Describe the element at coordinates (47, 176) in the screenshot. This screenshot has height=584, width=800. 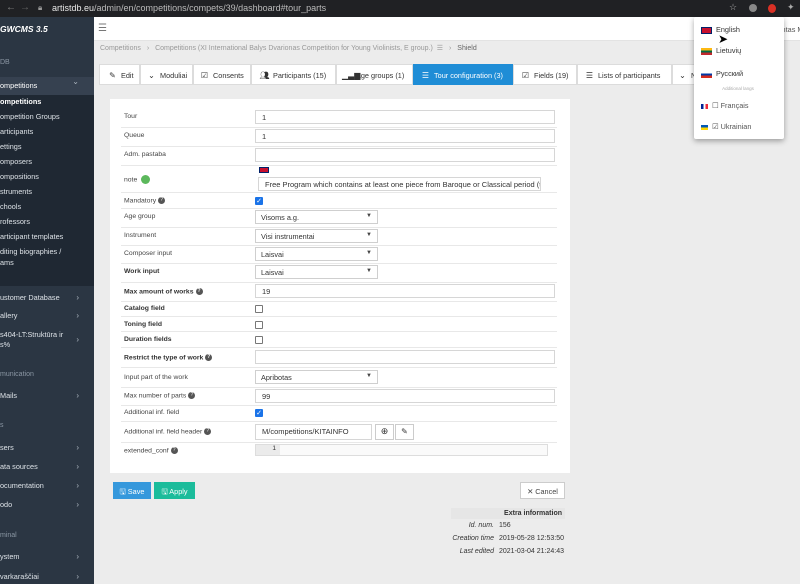
I see `sidebar-item-compositions: ompositions` at that location.